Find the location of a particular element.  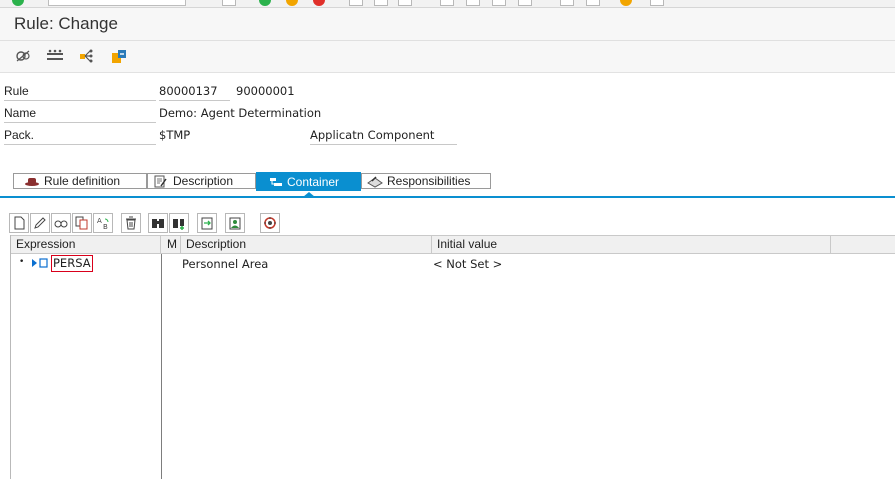

help-icon is located at coordinates (626, 3).